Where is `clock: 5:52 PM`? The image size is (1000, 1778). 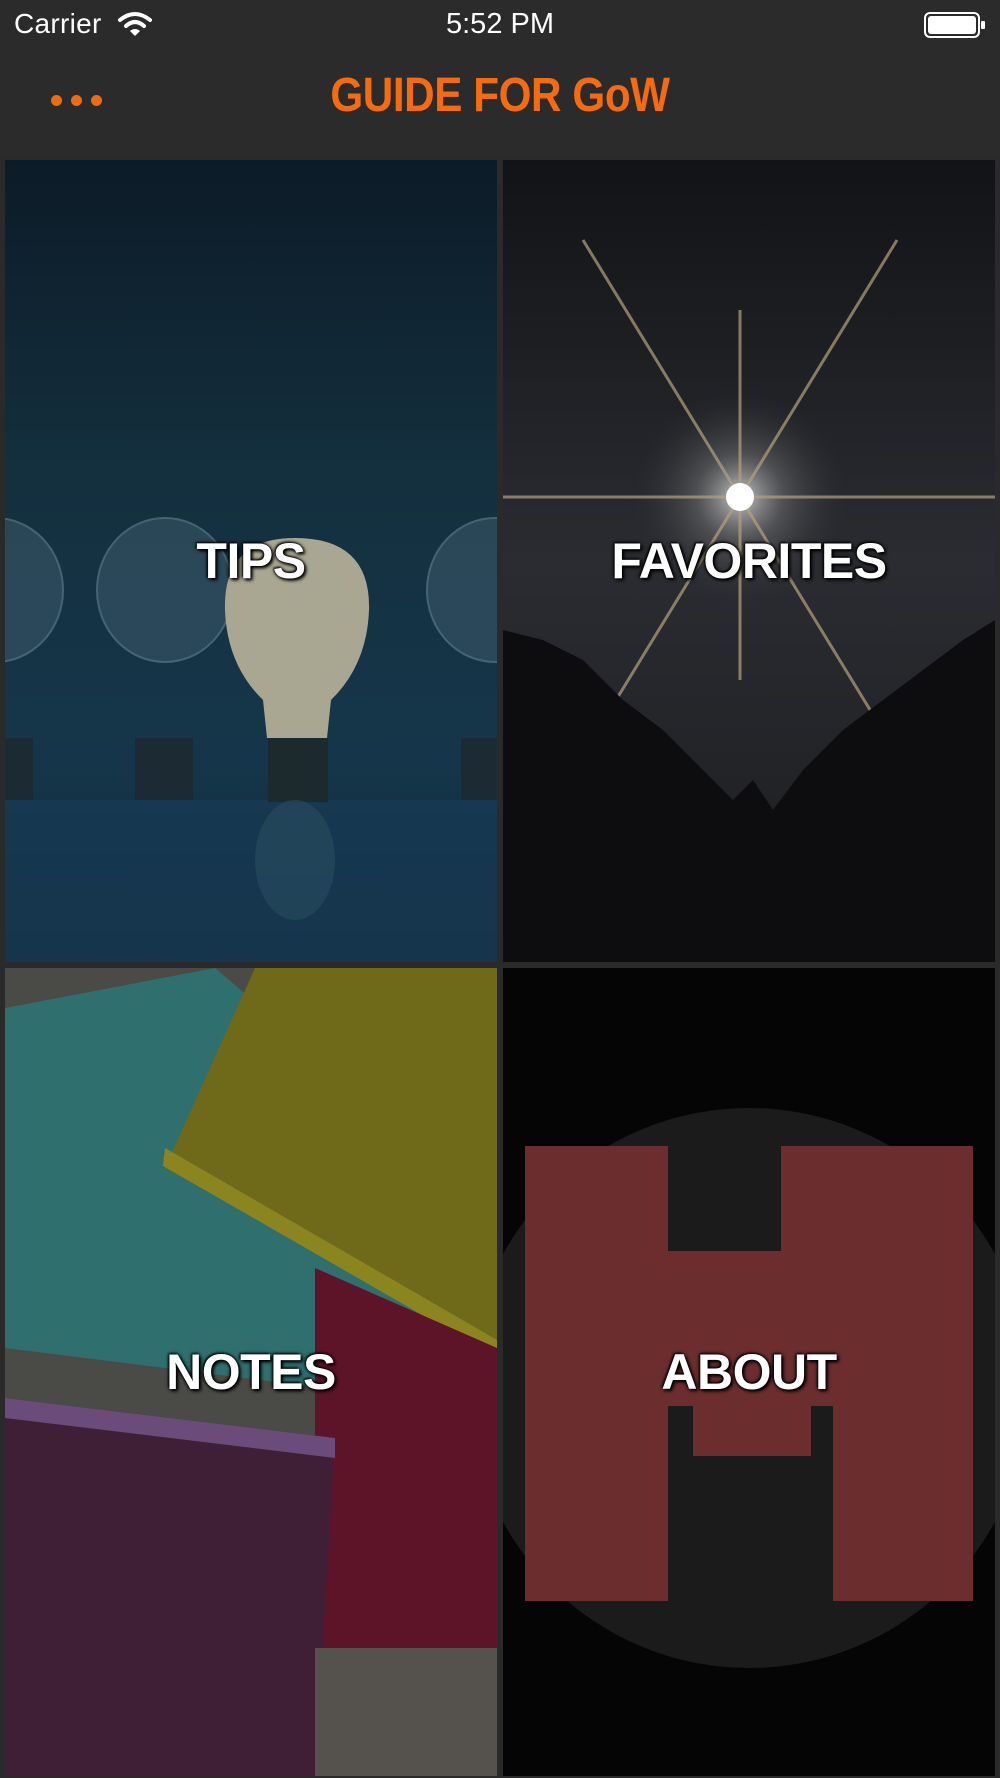 clock: 5:52 PM is located at coordinates (500, 24).